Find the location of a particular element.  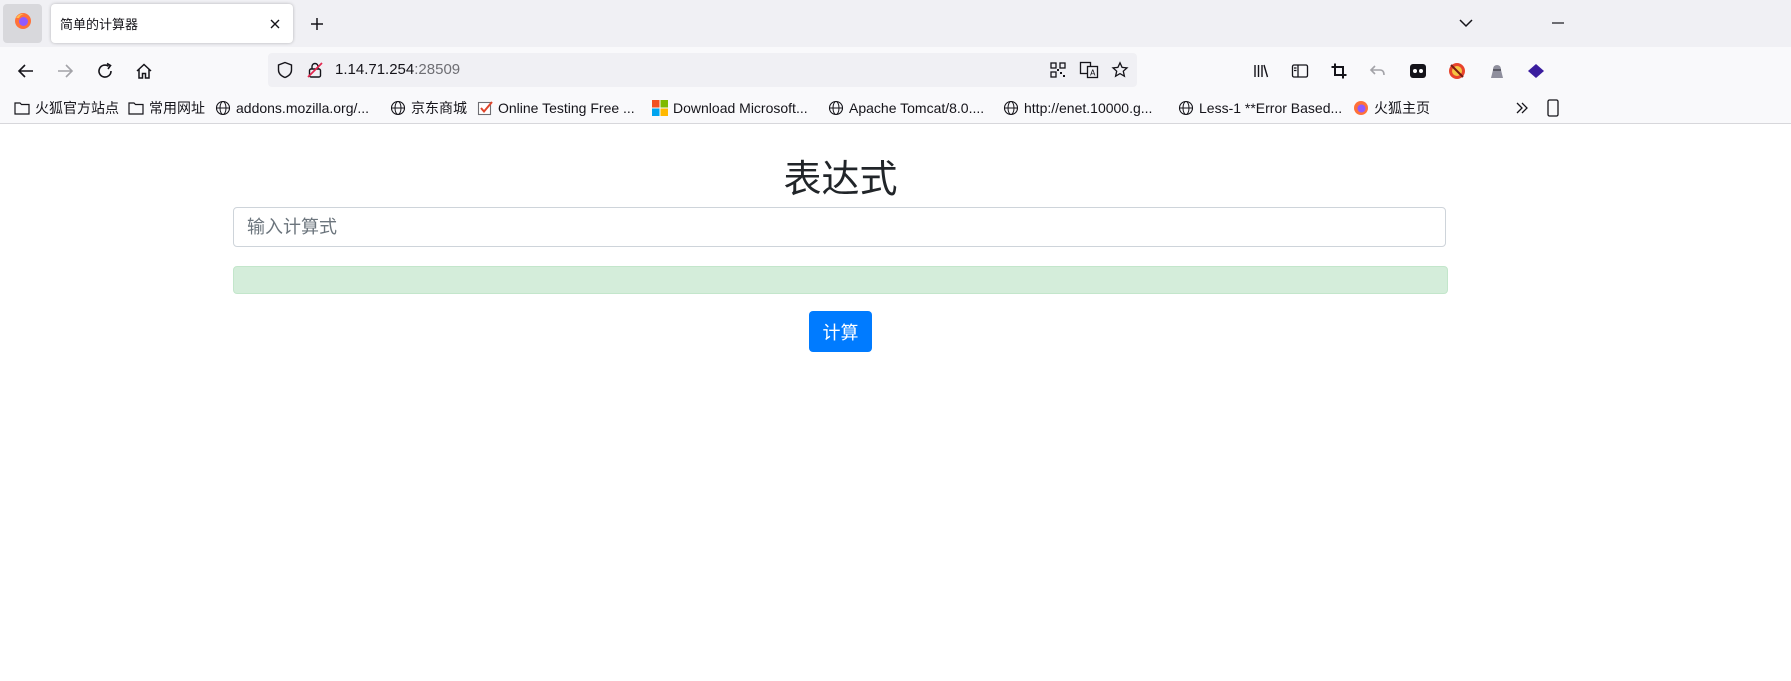

back-arrow-icon is located at coordinates (26, 71).